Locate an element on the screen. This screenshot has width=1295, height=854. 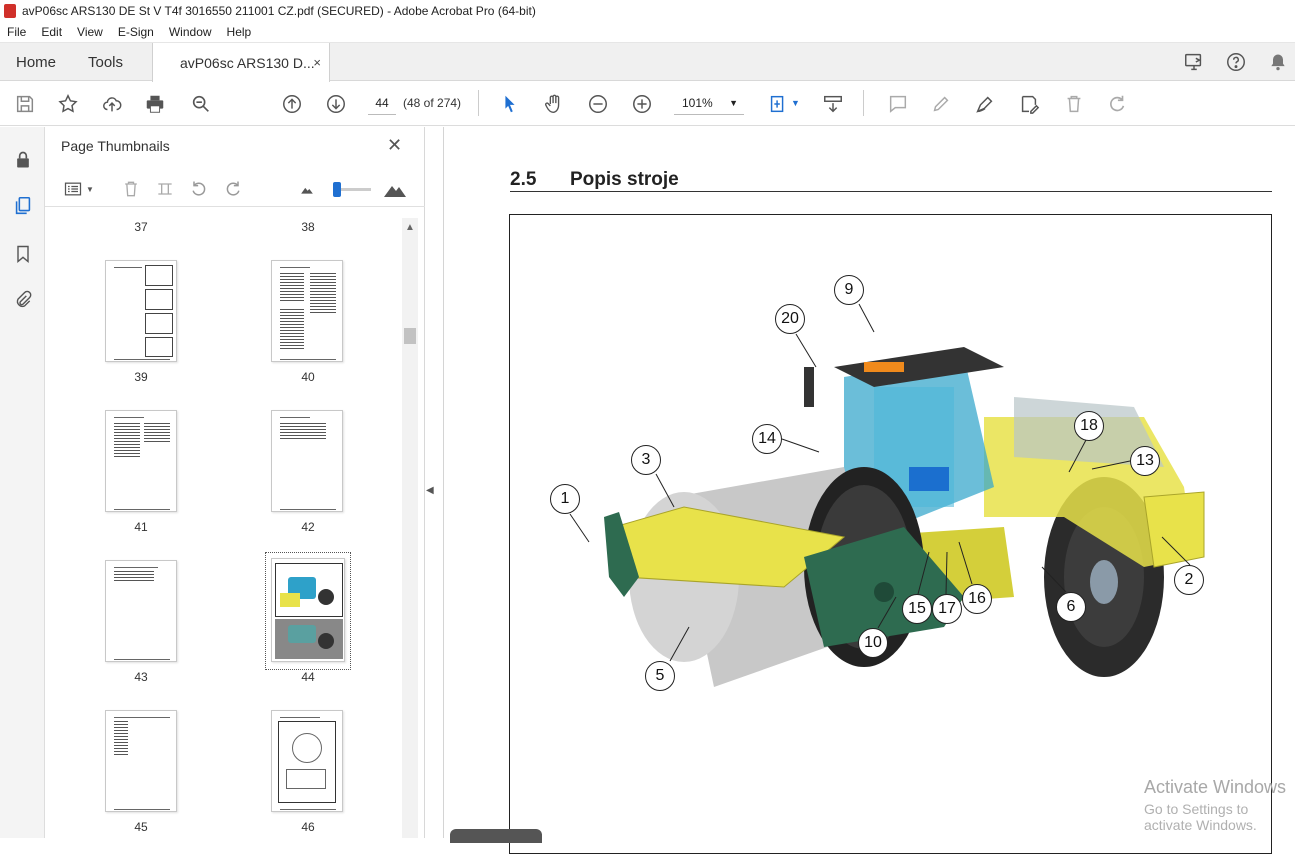
upload-cloud-icon is located at coordinates (112, 104).